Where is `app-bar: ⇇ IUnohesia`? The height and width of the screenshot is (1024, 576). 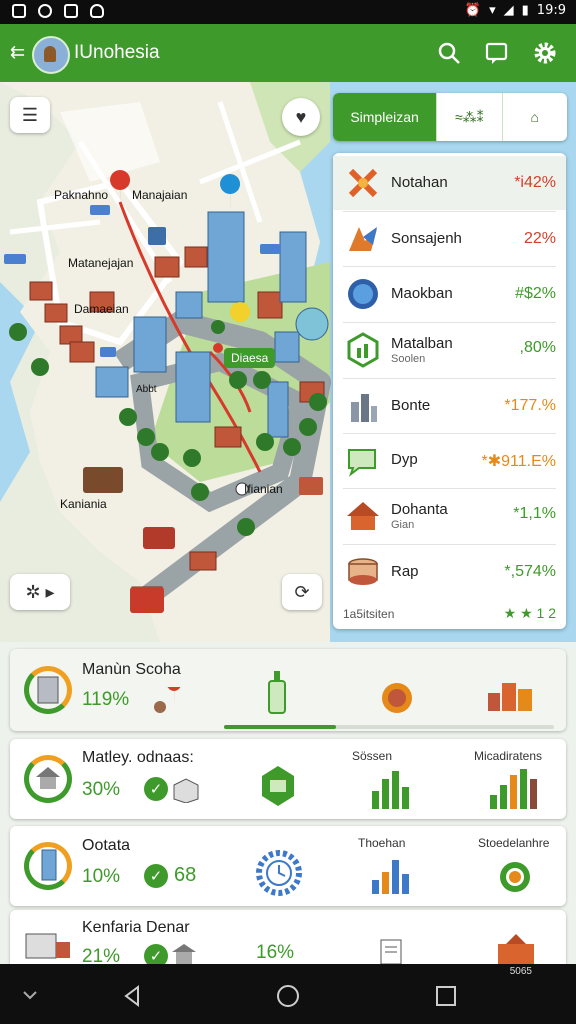
app-bar: ⇇ IUnohesia is located at coordinates (288, 53).